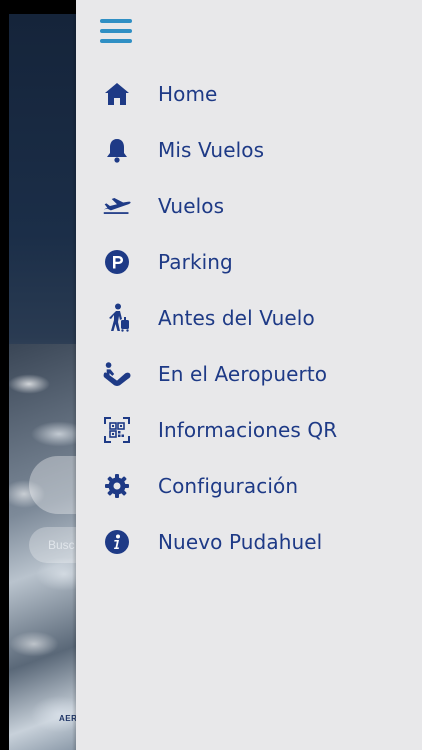  Describe the element at coordinates (243, 374) in the screenshot. I see `menu-item-label: En el Aeropuerto` at that location.